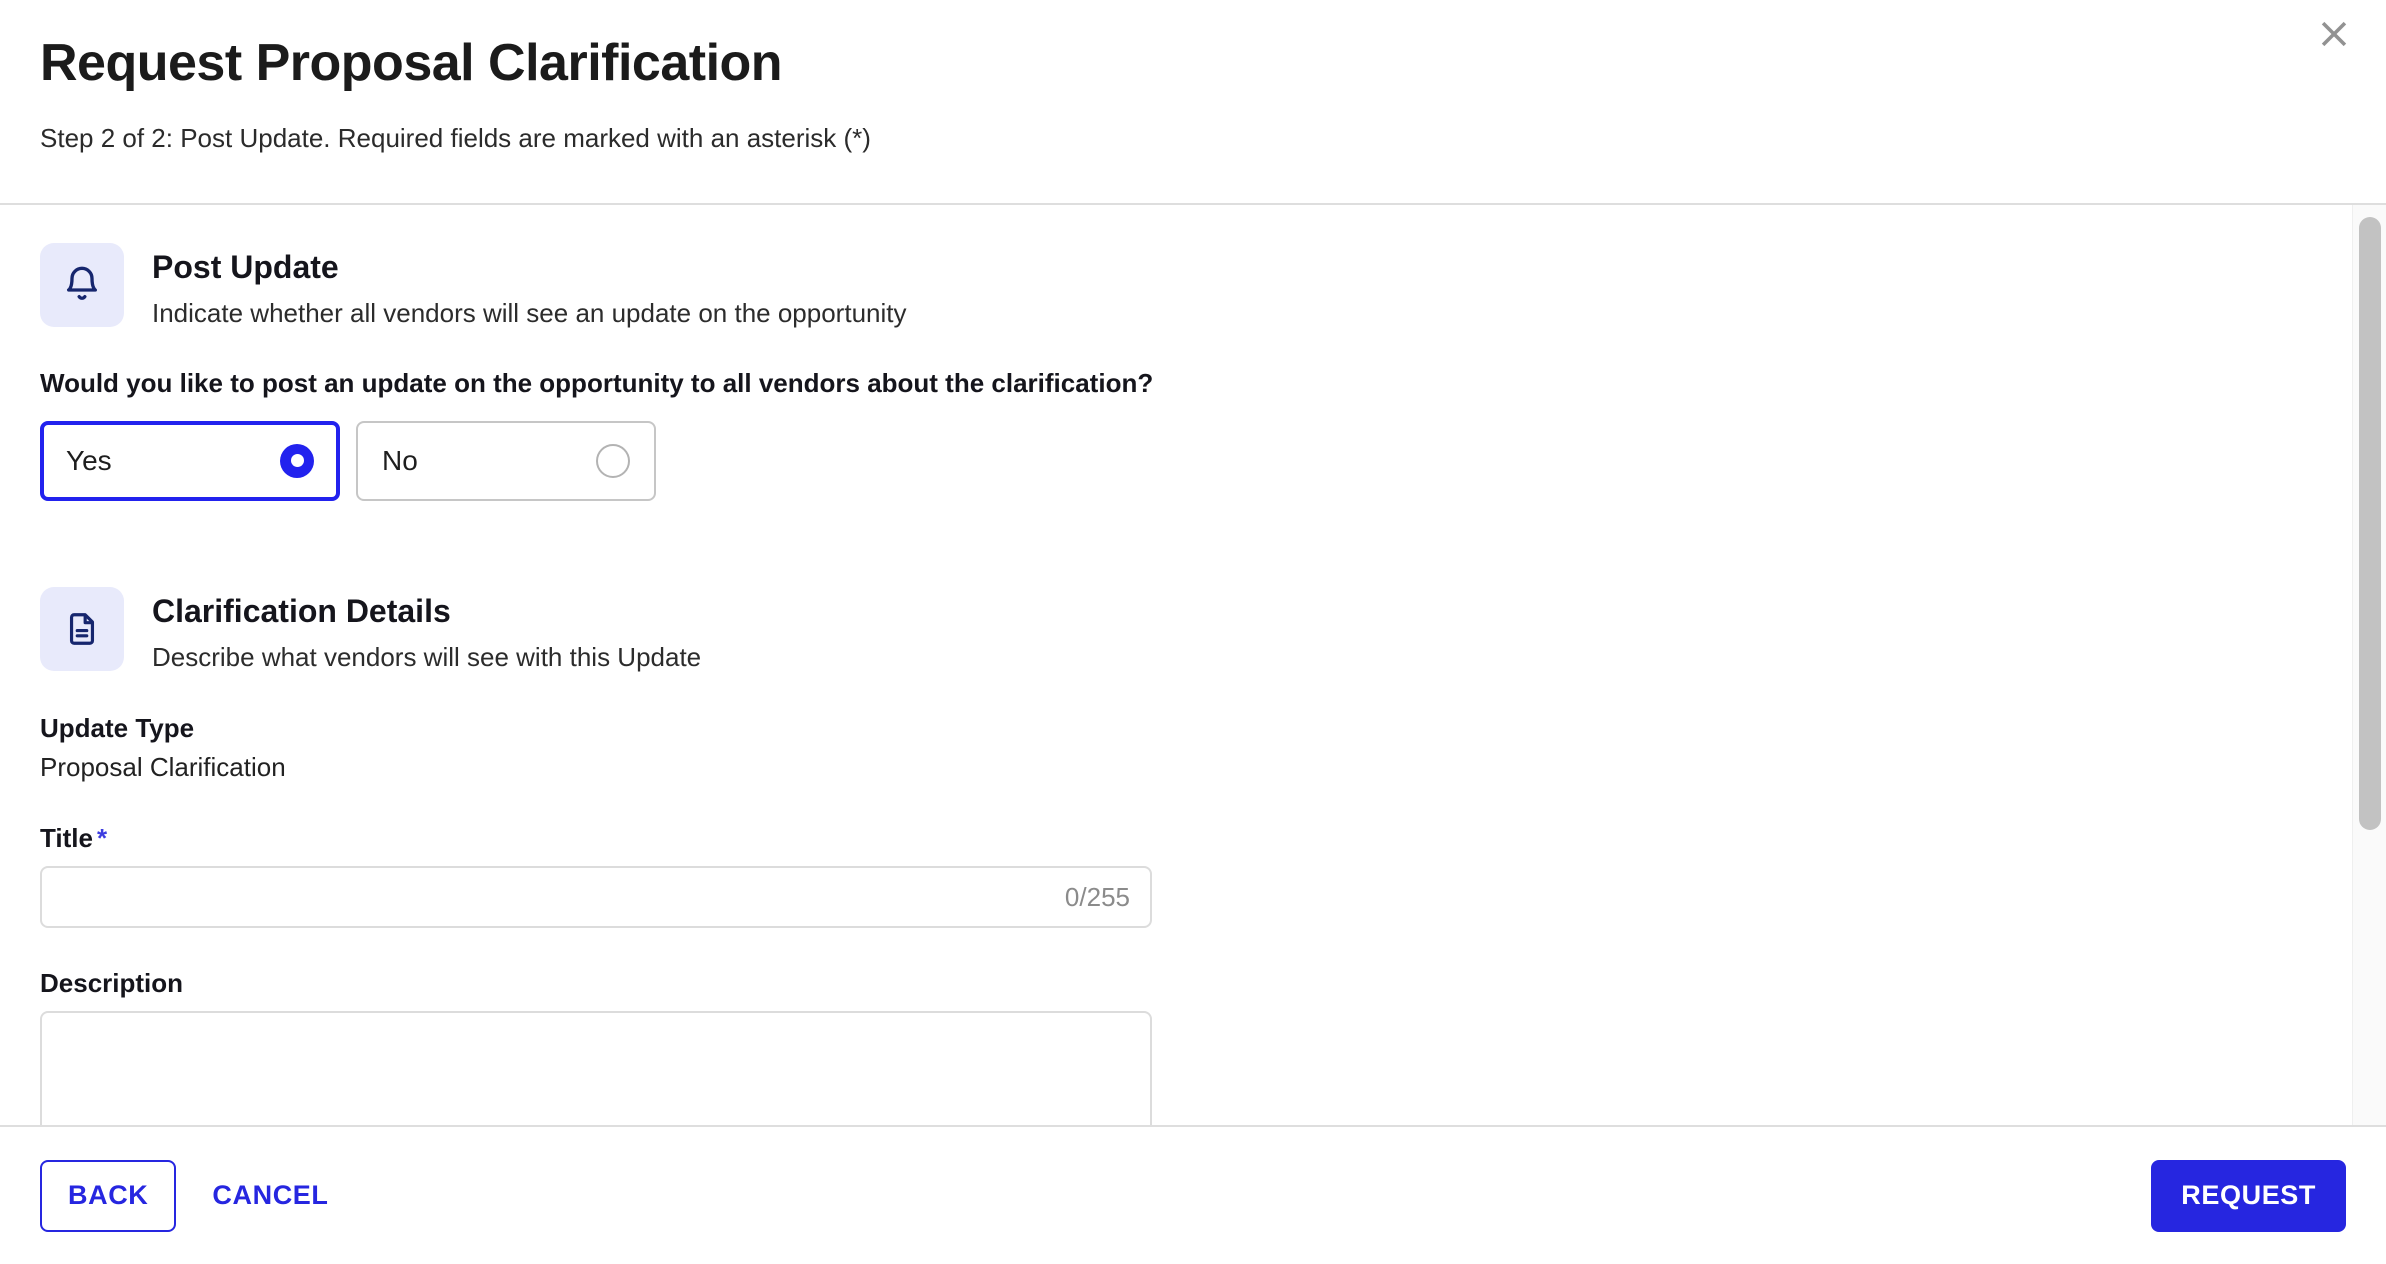 The image size is (2386, 1264). I want to click on page-title: Request Proposal Clarification, so click(411, 63).